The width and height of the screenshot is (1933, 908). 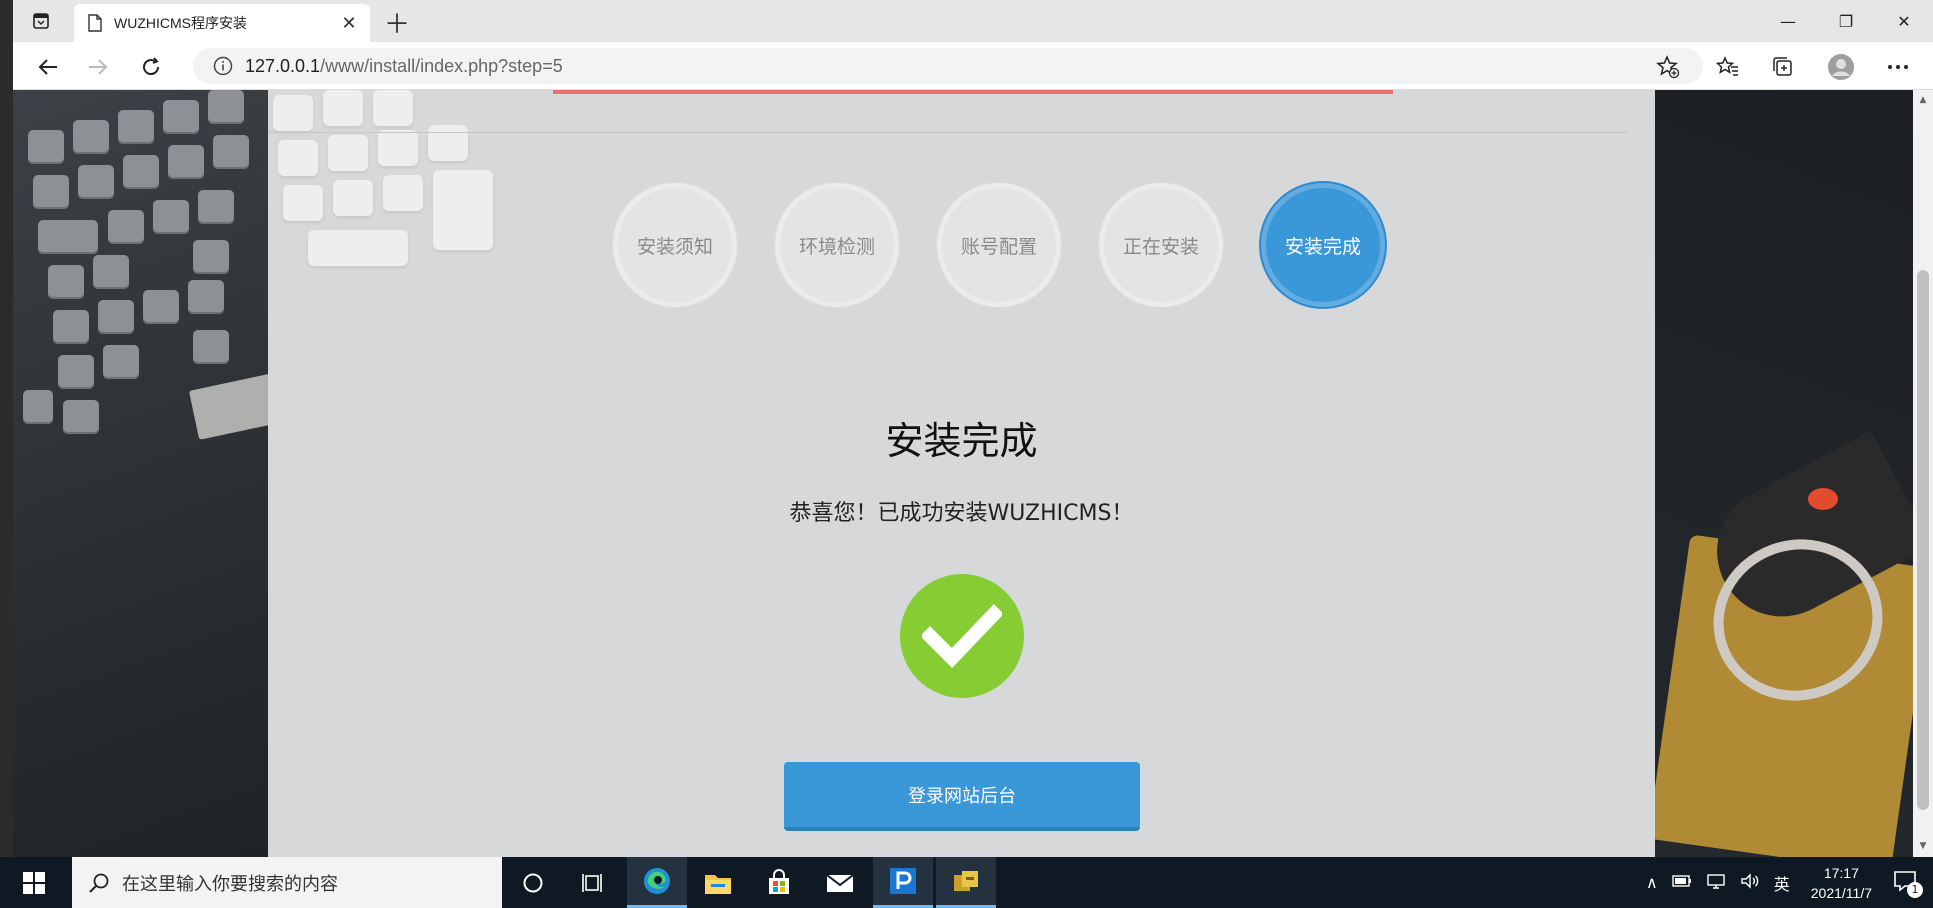 I want to click on taskbar-app-p, so click(x=903, y=882).